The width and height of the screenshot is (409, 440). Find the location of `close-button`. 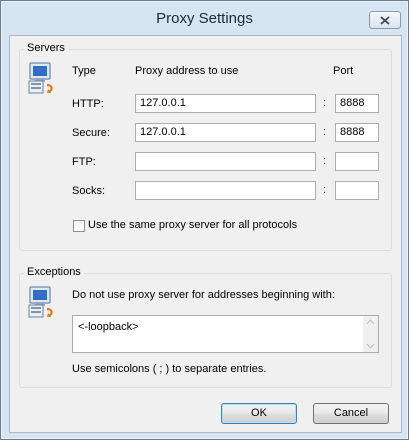

close-button is located at coordinates (385, 20).